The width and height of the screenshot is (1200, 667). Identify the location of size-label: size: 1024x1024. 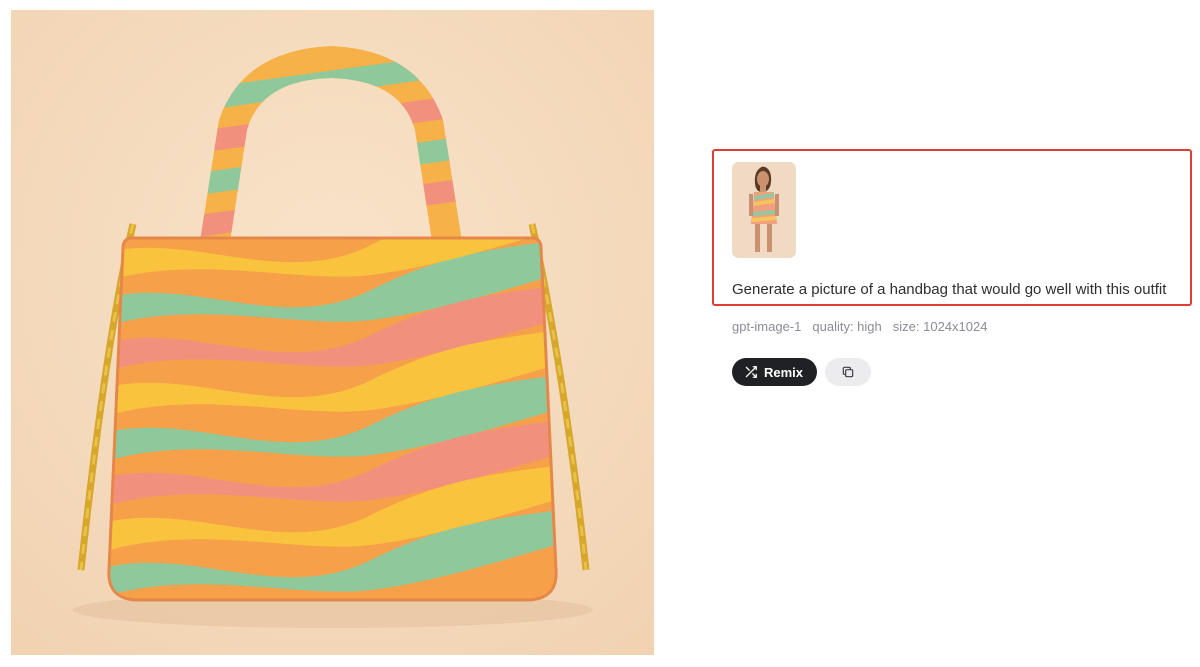
(940, 326).